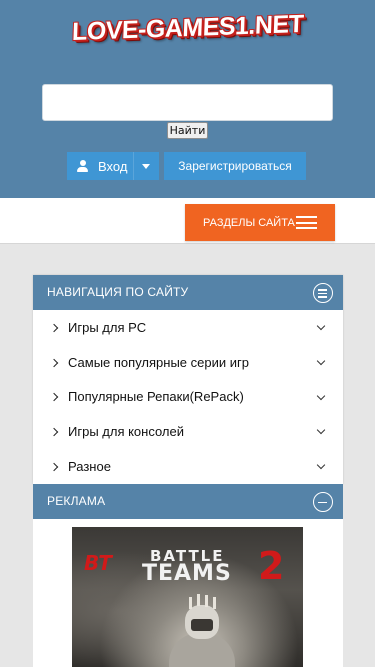 The image size is (375, 667). I want to click on ad-banner-word-teams: TEAMS, so click(187, 573).